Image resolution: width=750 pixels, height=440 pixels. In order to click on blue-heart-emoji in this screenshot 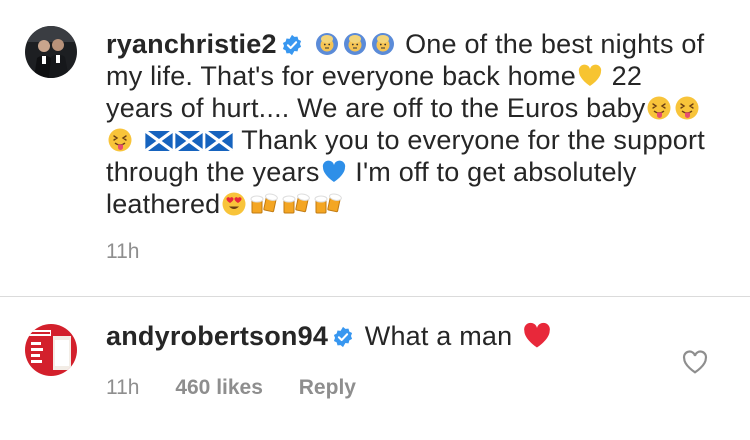, I will do `click(334, 172)`.